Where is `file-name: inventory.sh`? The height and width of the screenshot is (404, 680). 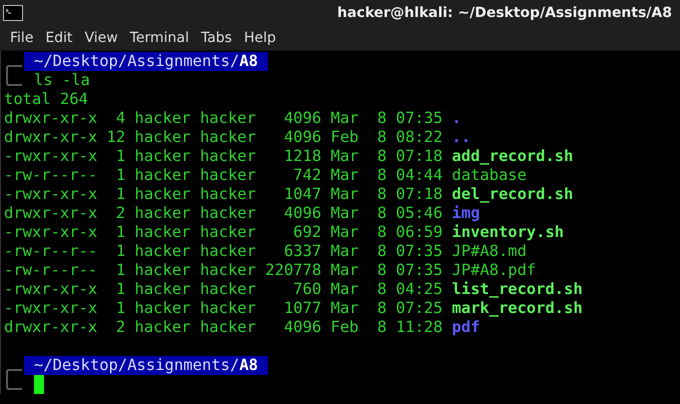 file-name: inventory.sh is located at coordinates (508, 232).